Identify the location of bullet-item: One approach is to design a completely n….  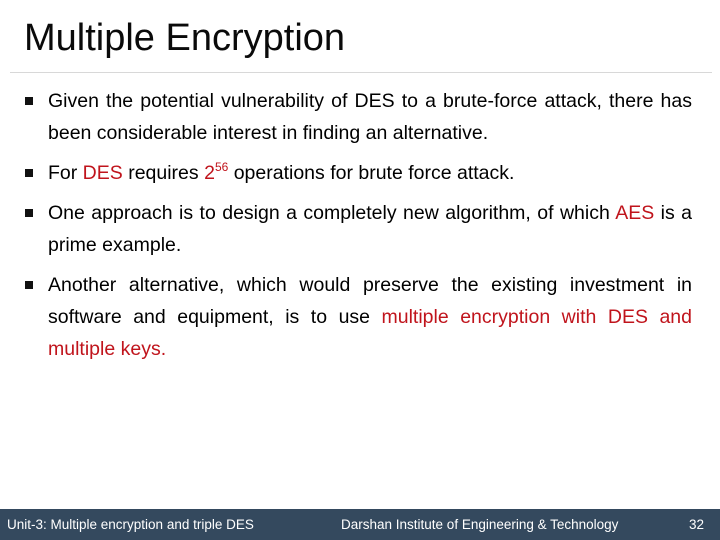
(358, 229).